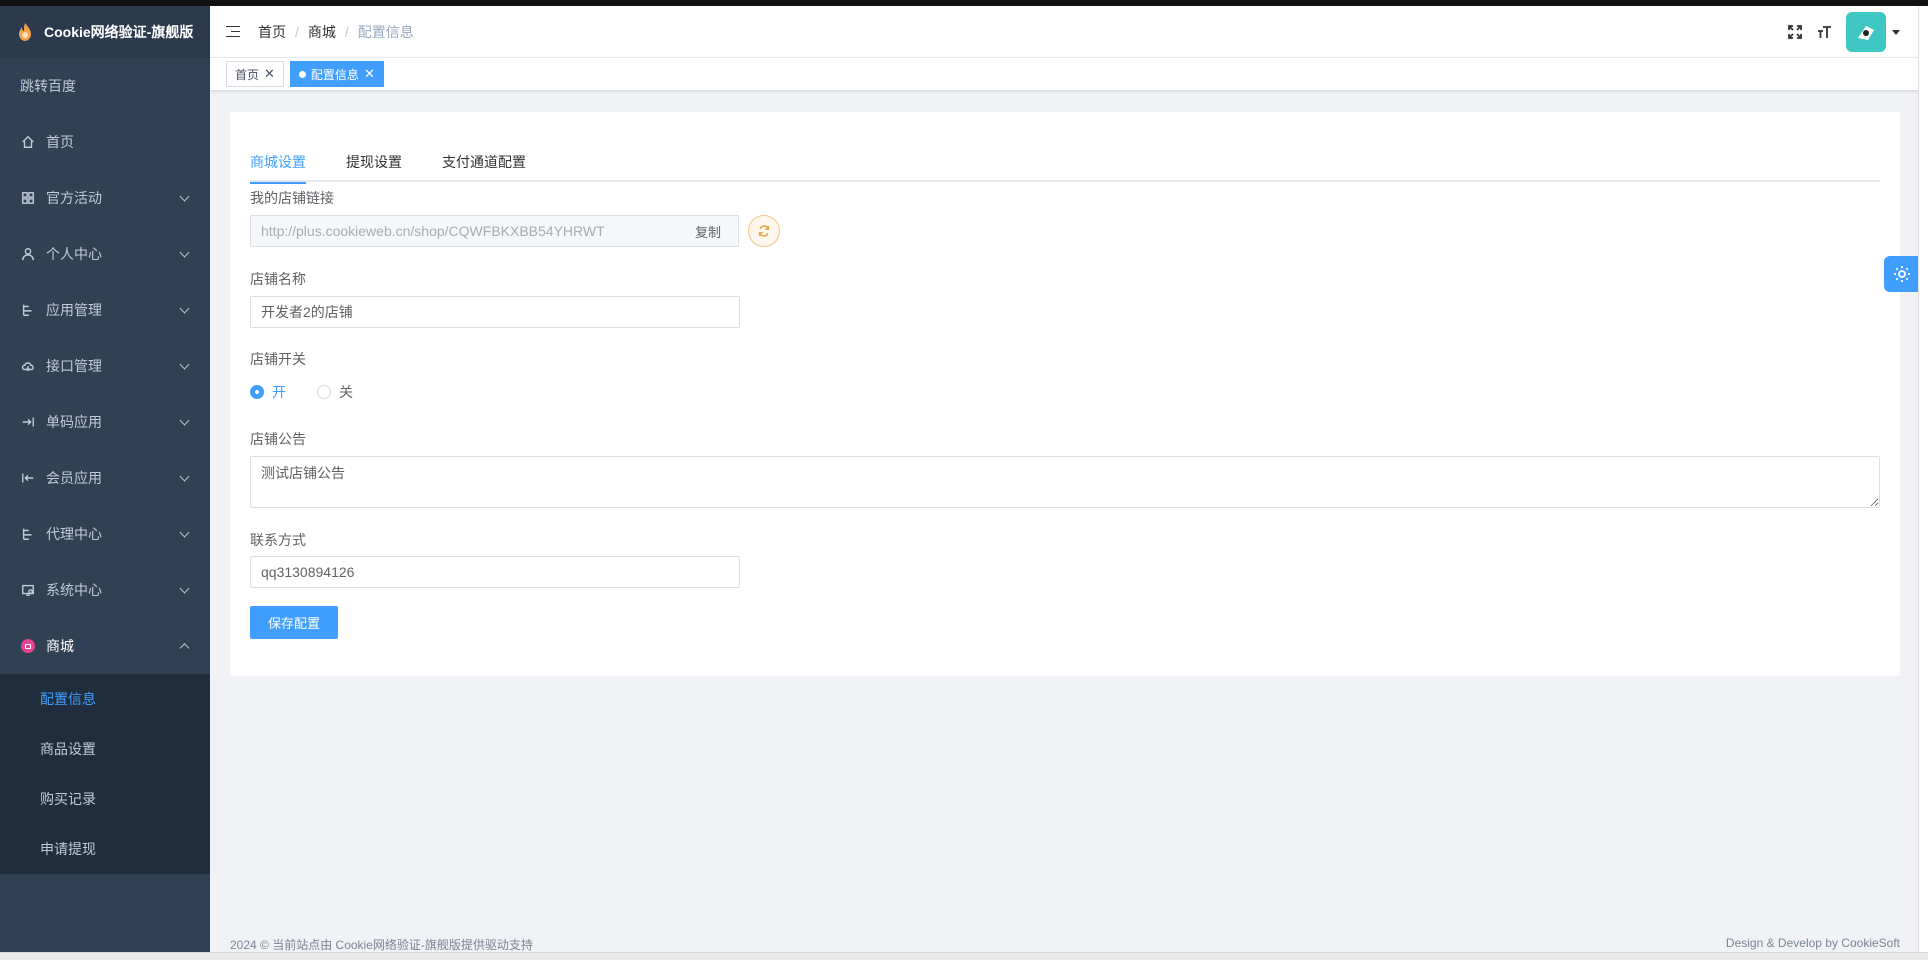 This screenshot has width=1928, height=960. I want to click on breadcrumb-home: 首页, so click(272, 32).